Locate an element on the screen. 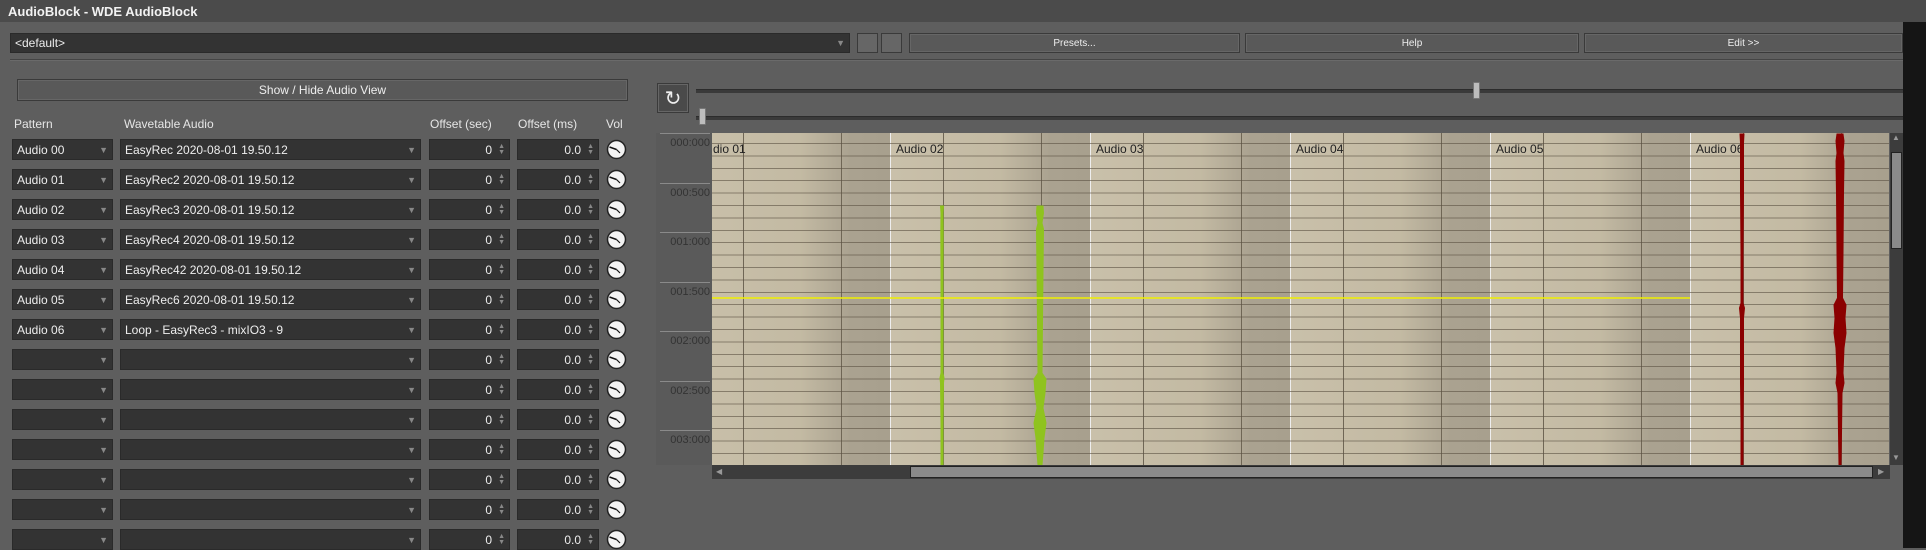 The image size is (1926, 550). vertical-scrollbar: ▲ ▼ is located at coordinates (1896, 299).